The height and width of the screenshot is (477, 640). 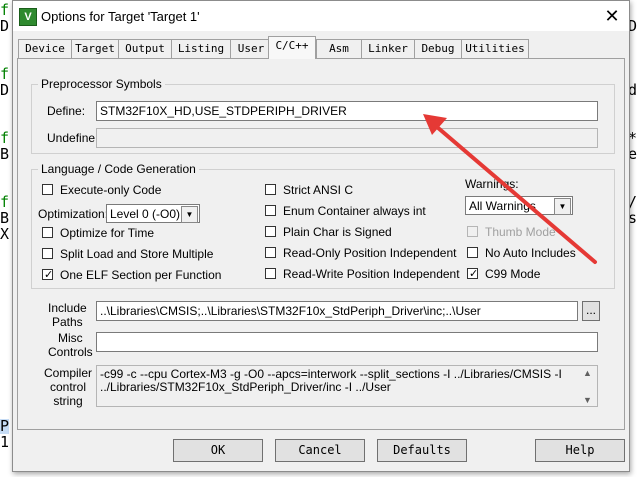 I want to click on annotation-arrow, so click(x=510, y=189).